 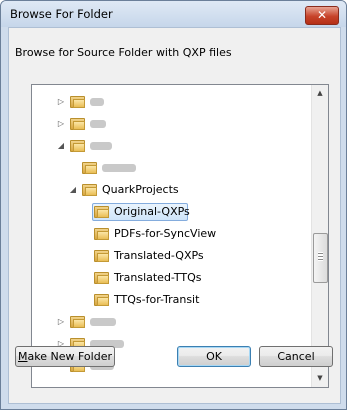 I want to click on make-new-folder-button: Make New Folder, so click(x=65, y=356).